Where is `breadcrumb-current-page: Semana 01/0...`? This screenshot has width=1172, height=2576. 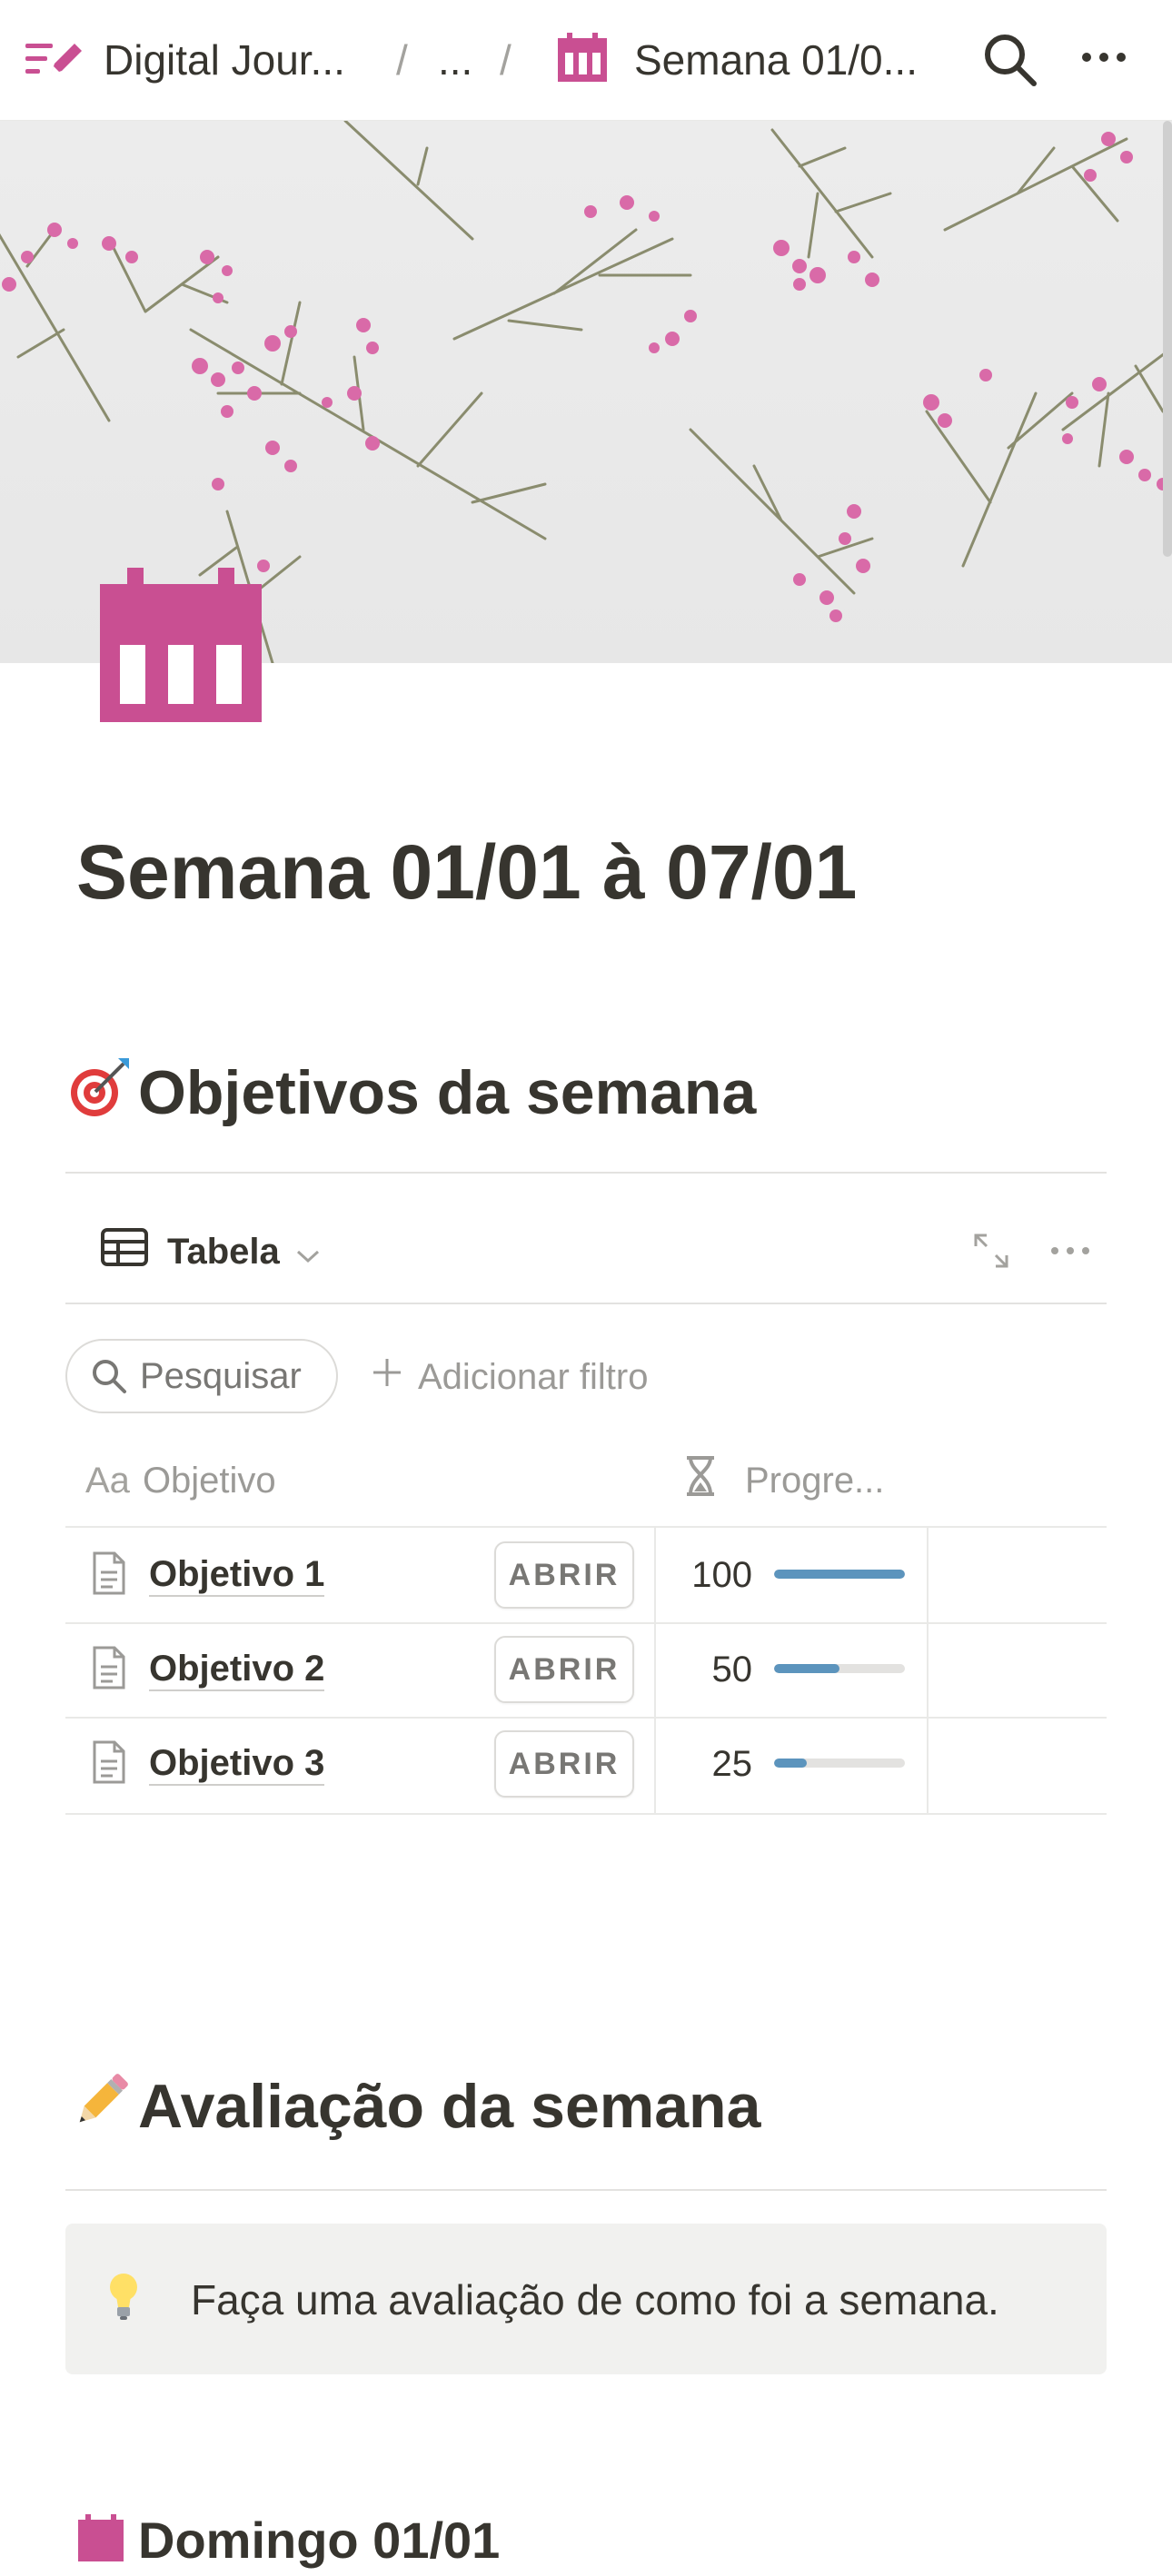 breadcrumb-current-page: Semana 01/0... is located at coordinates (776, 60).